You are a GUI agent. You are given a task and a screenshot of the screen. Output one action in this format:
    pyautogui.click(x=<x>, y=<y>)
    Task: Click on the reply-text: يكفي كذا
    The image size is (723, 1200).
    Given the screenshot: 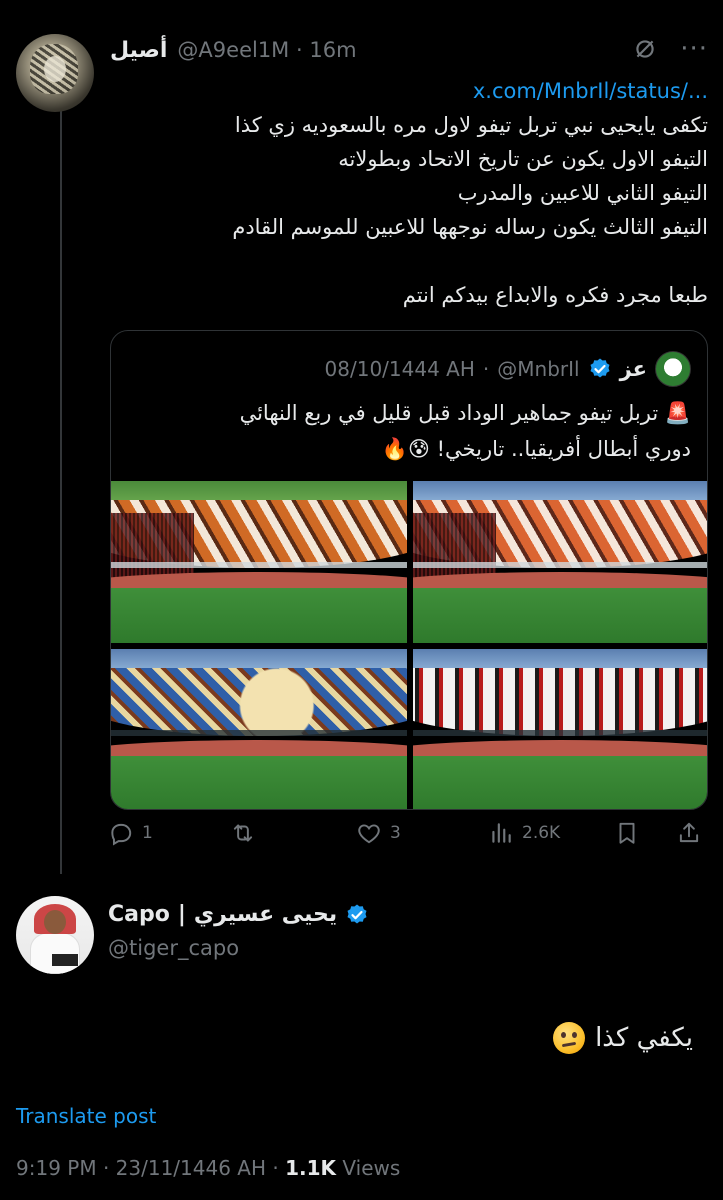 What is the action you would take?
    pyautogui.click(x=644, y=1038)
    